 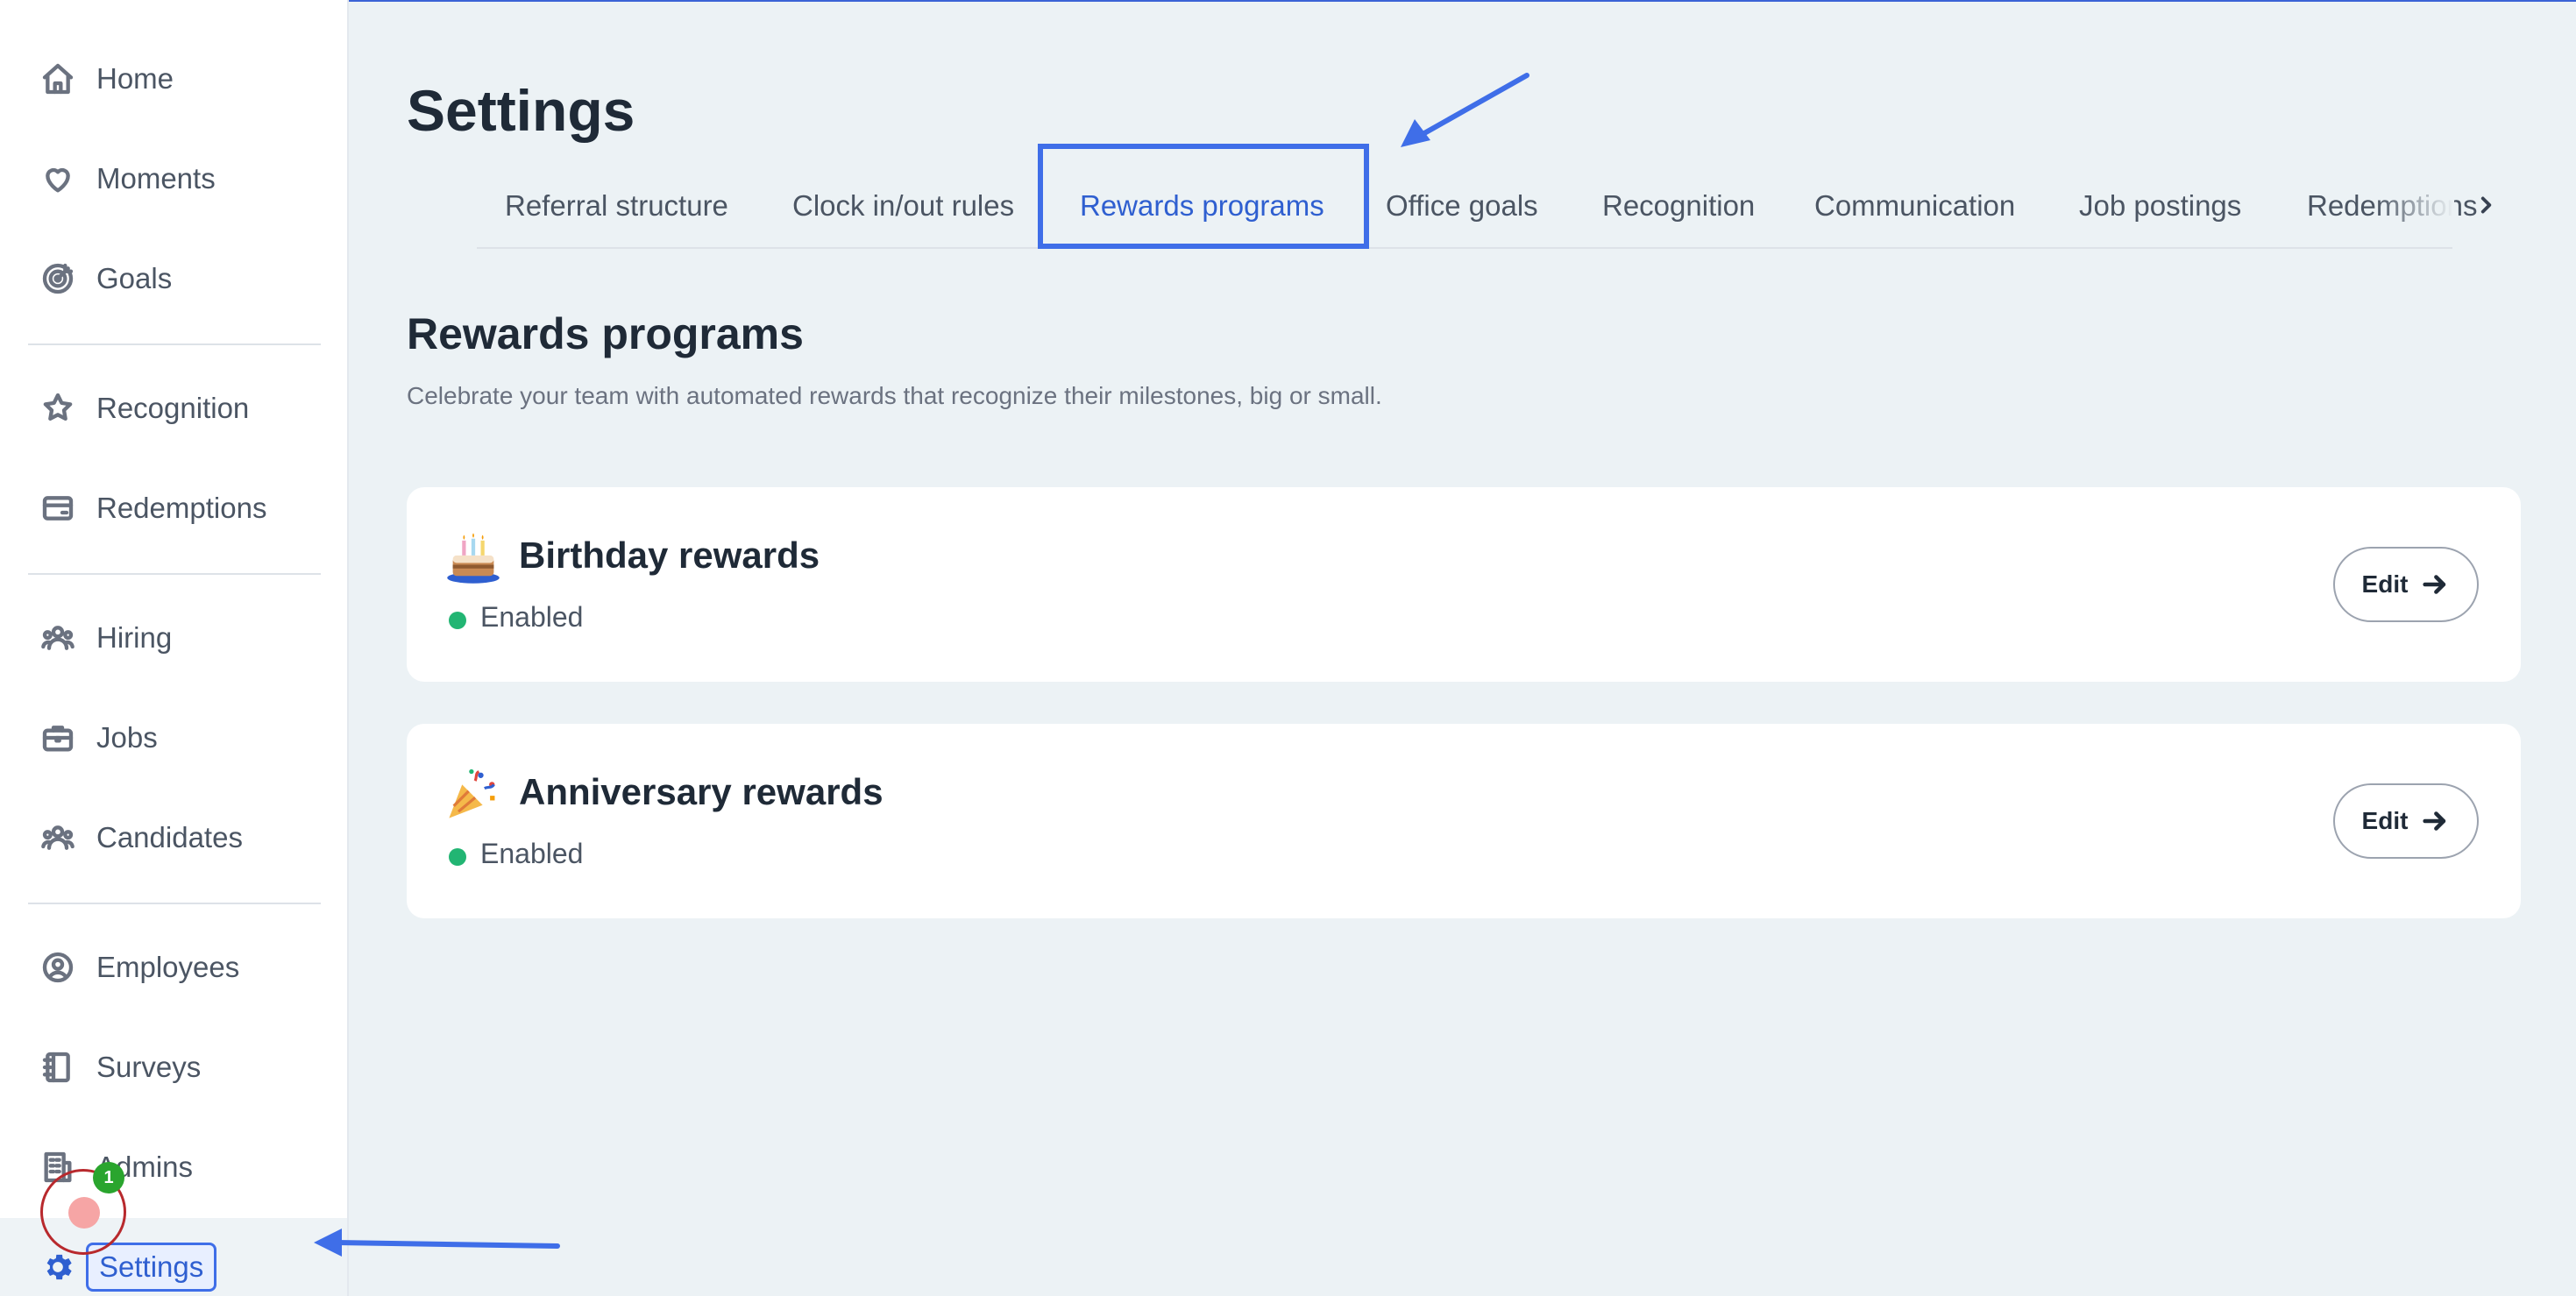 I want to click on sidebar-item-label: Redemptions, so click(x=181, y=508).